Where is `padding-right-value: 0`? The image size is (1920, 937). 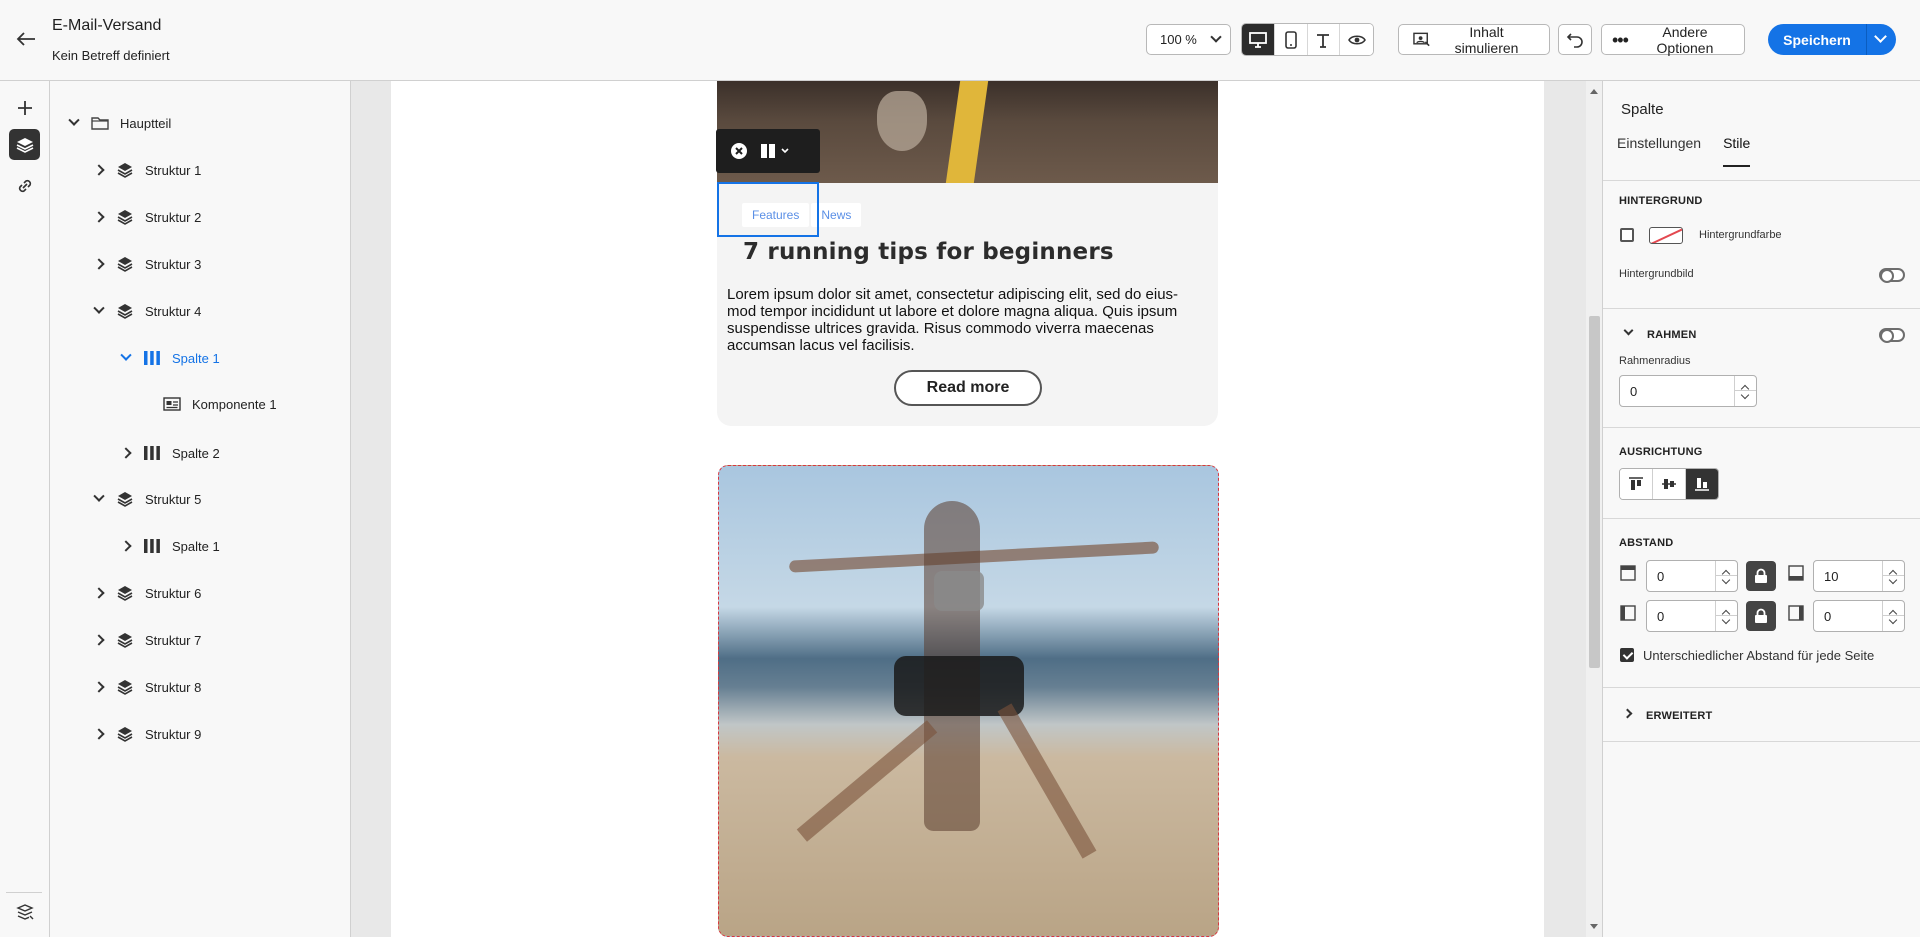
padding-right-value: 0 is located at coordinates (1828, 616).